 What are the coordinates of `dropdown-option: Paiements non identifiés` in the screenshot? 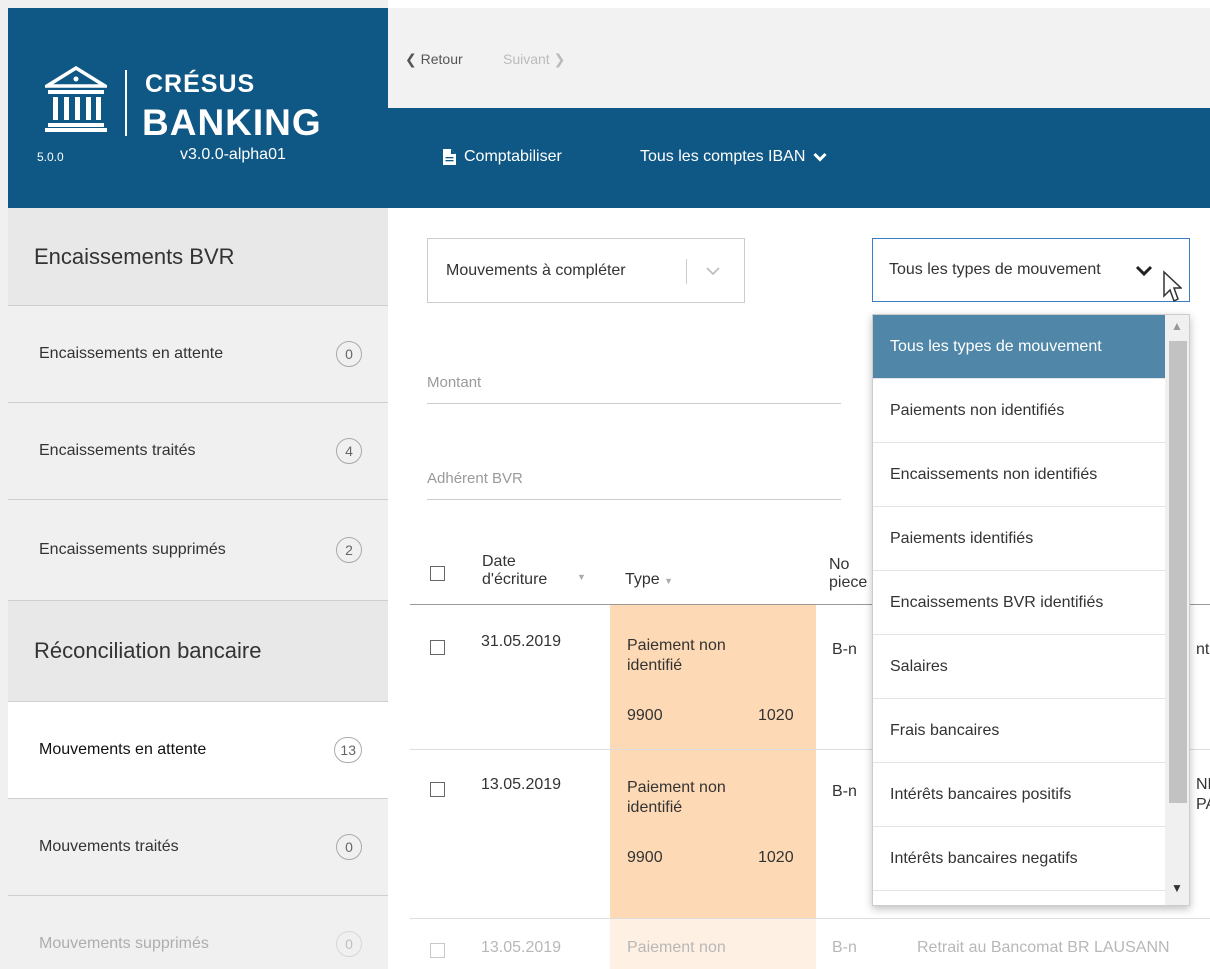 It's located at (1019, 411).